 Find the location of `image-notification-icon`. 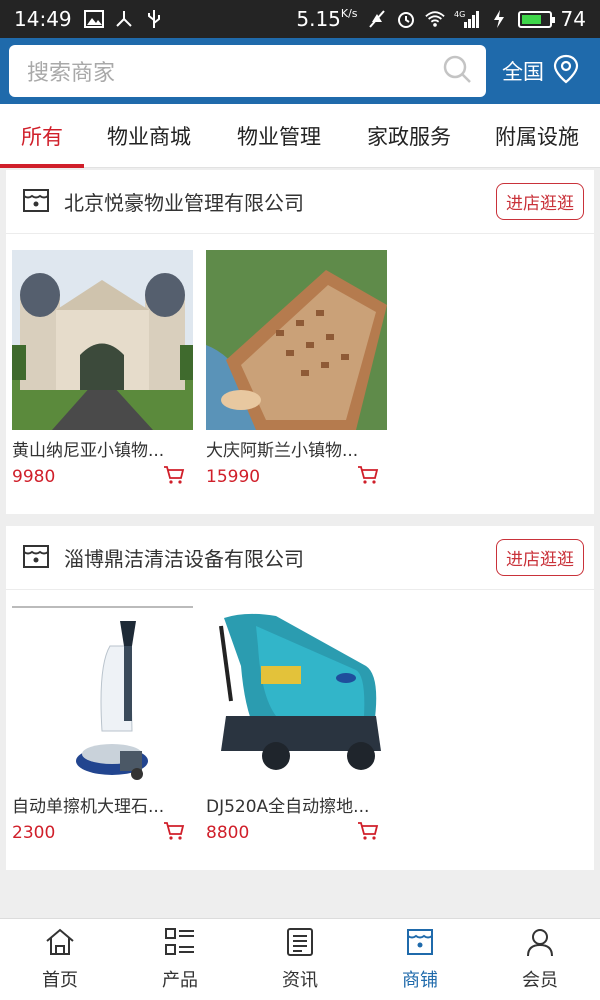

image-notification-icon is located at coordinates (93, 19).